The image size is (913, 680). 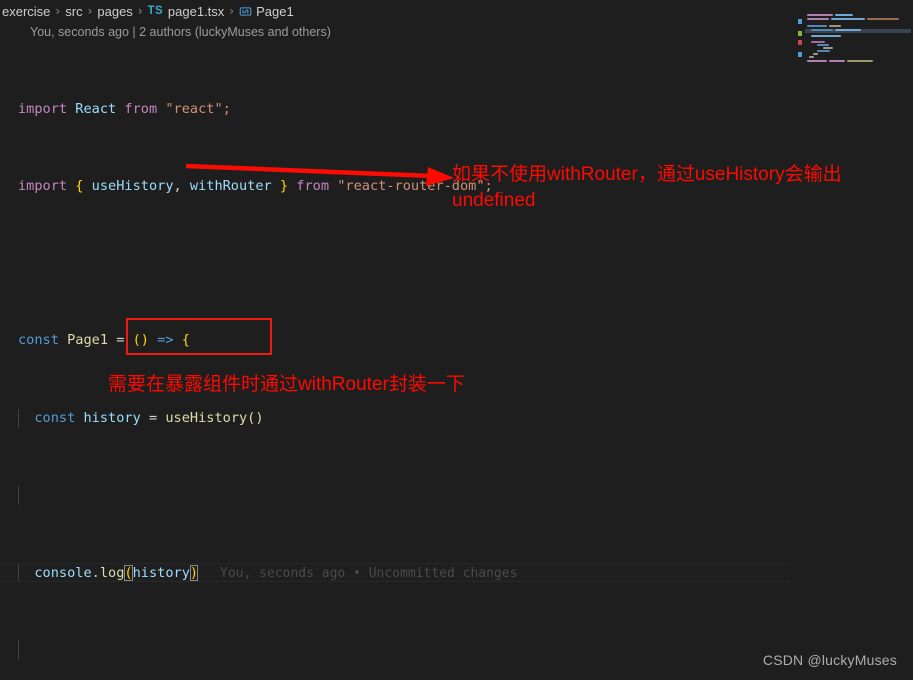 I want to click on token-use-history-call: useHistory(), so click(x=214, y=417).